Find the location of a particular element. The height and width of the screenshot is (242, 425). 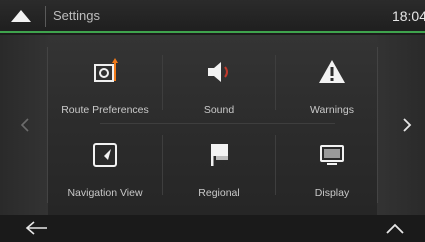

sound-tile: Sound is located at coordinates (219, 86).